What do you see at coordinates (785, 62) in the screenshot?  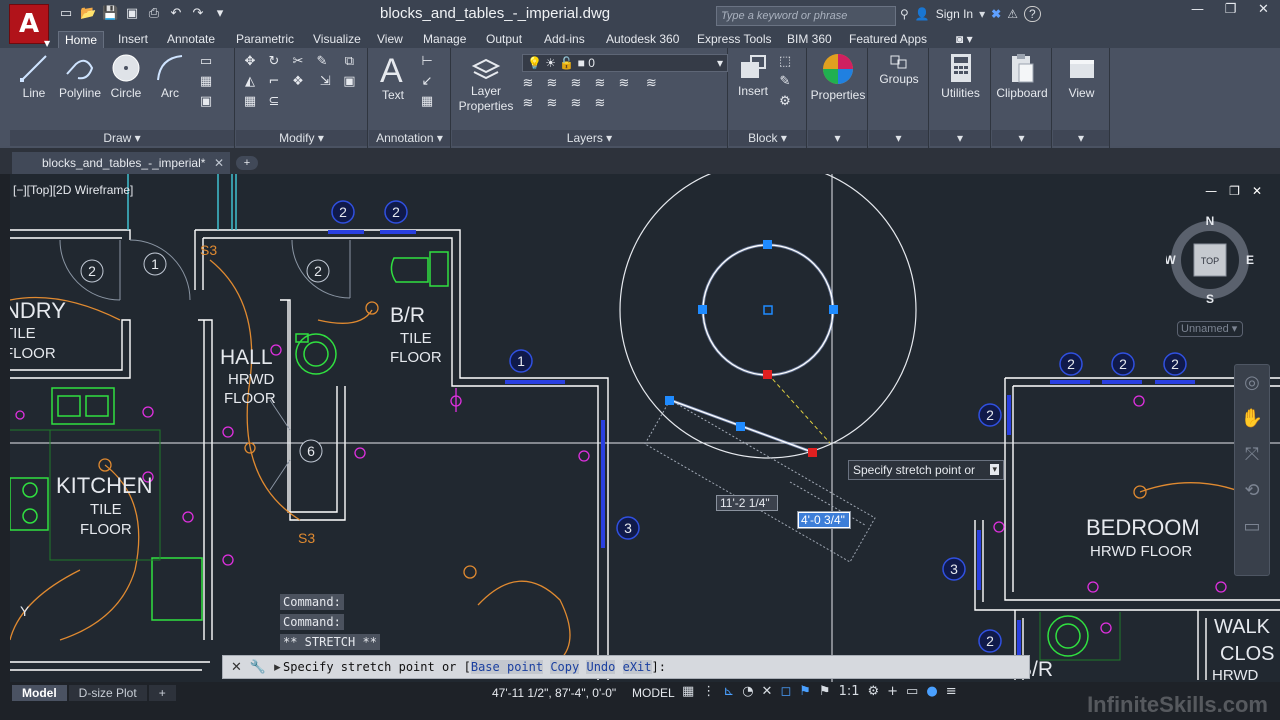 I see `create-block-icon: ⬚` at bounding box center [785, 62].